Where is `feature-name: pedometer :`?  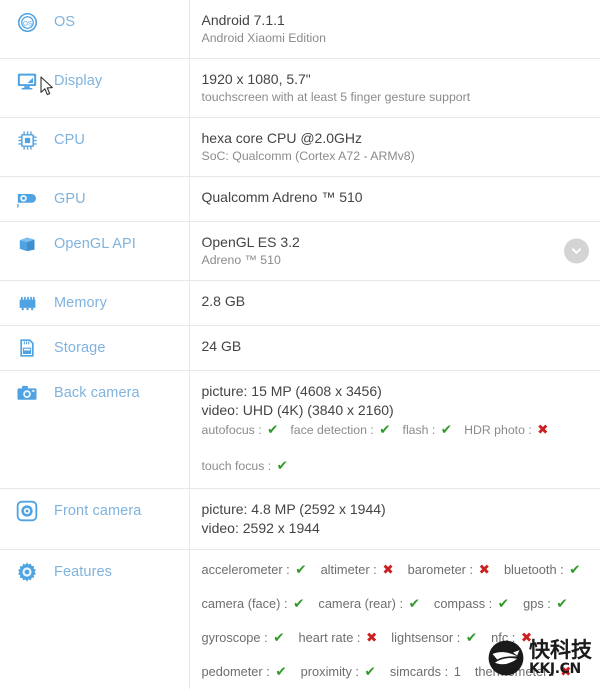
feature-name: pedometer : is located at coordinates (237, 671).